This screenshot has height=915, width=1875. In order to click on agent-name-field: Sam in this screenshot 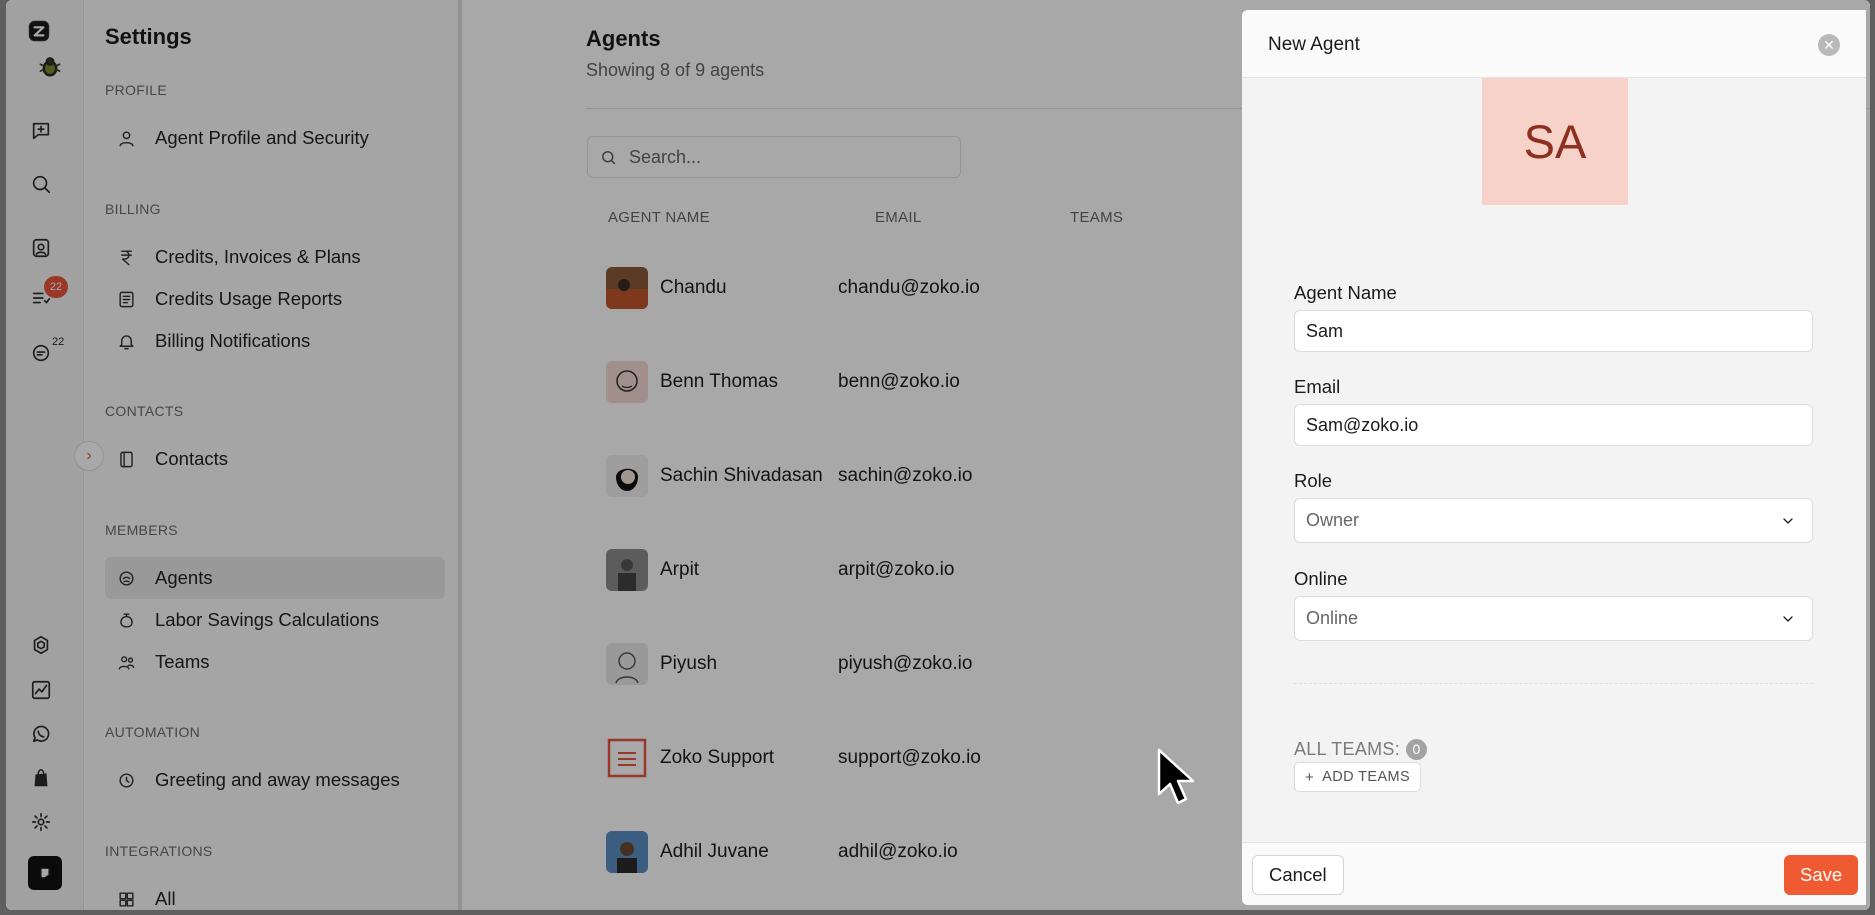, I will do `click(1553, 331)`.